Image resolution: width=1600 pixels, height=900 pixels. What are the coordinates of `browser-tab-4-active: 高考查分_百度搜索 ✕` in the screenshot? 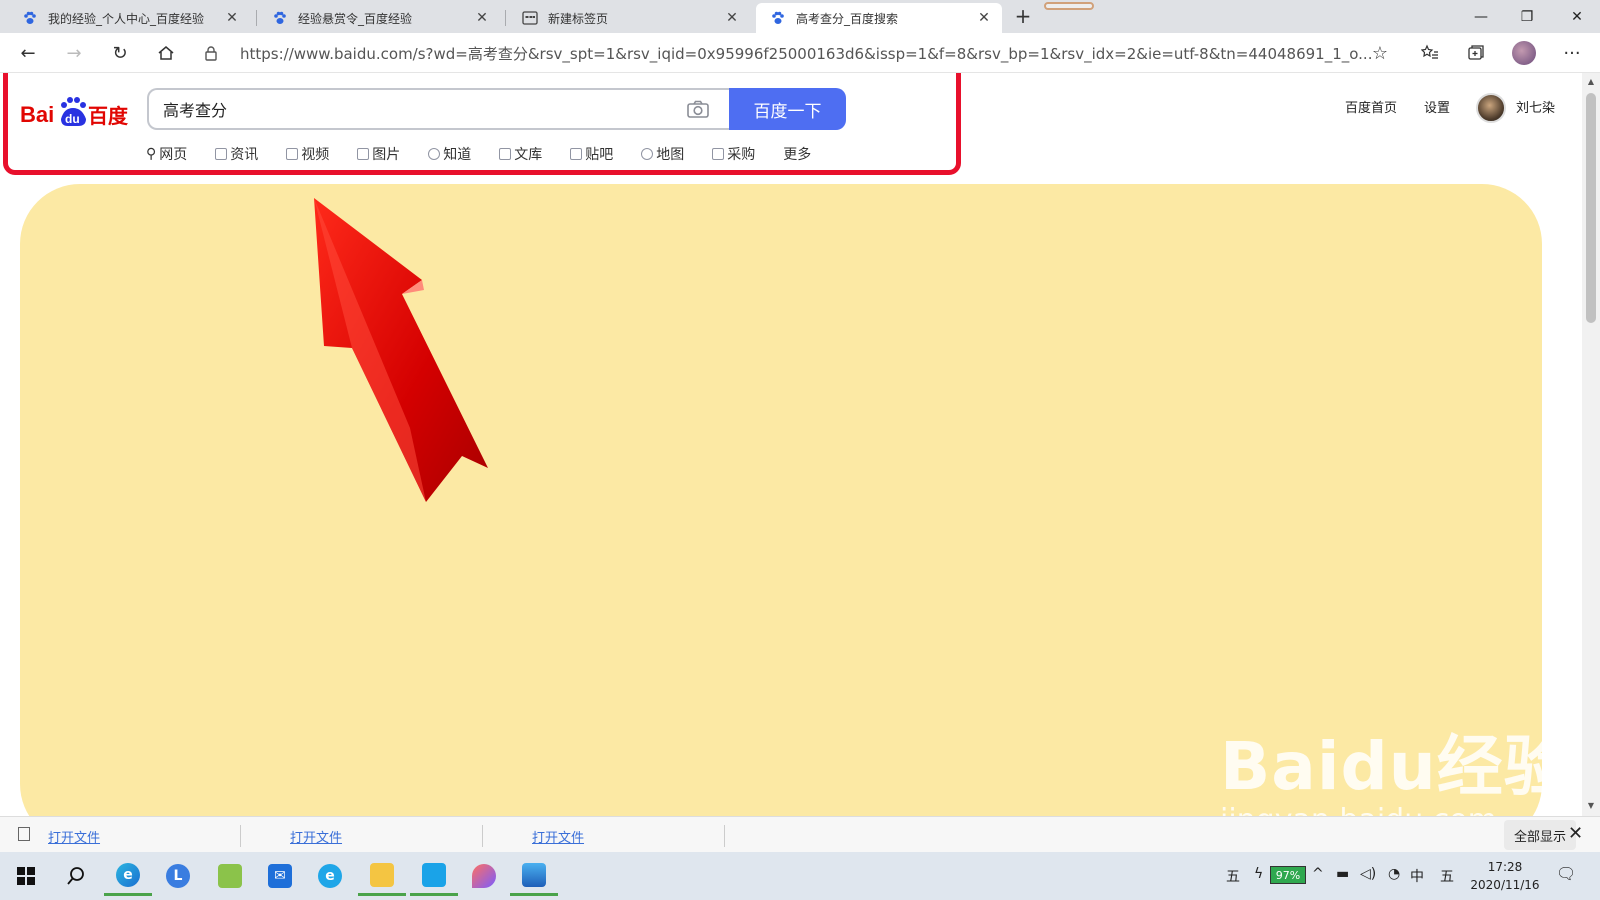 It's located at (879, 18).